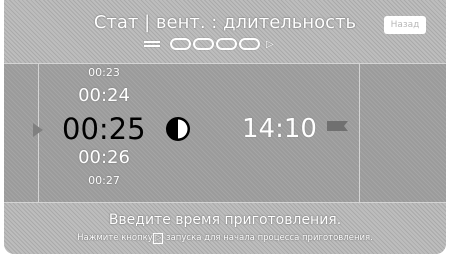 The width and height of the screenshot is (450, 258). What do you see at coordinates (405, 25) in the screenshot?
I see `back-button: Назад` at bounding box center [405, 25].